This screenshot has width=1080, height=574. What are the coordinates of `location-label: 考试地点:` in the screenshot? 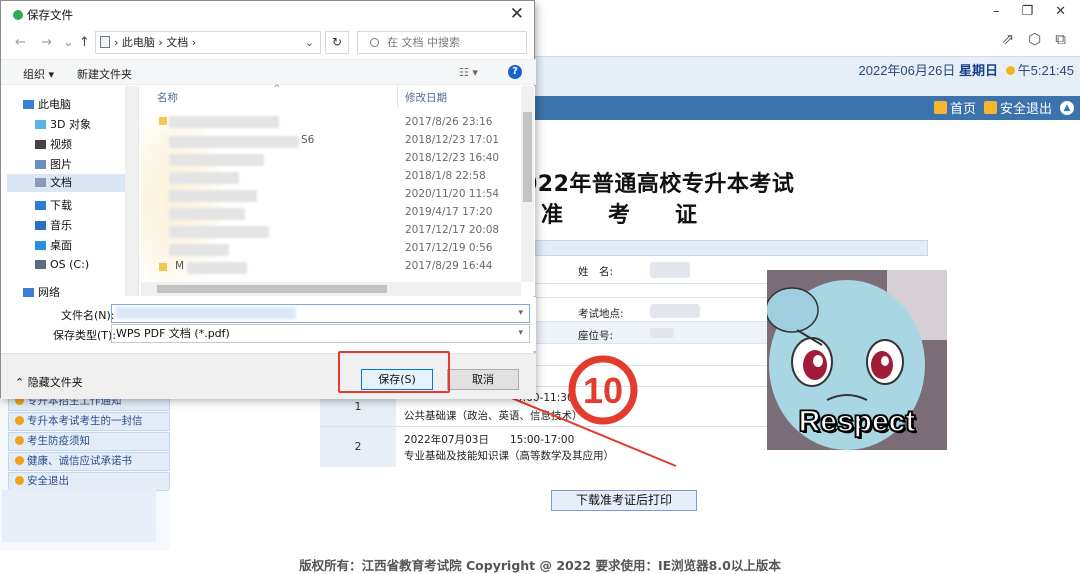 It's located at (601, 314).